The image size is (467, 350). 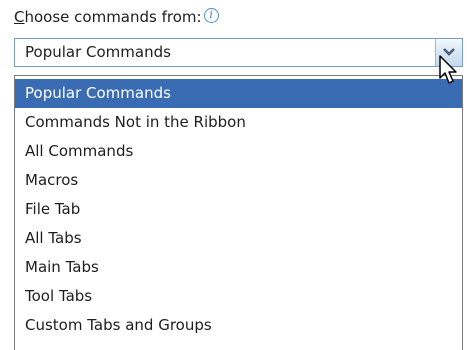 What do you see at coordinates (448, 69) in the screenshot?
I see `mouse-cursor-icon` at bounding box center [448, 69].